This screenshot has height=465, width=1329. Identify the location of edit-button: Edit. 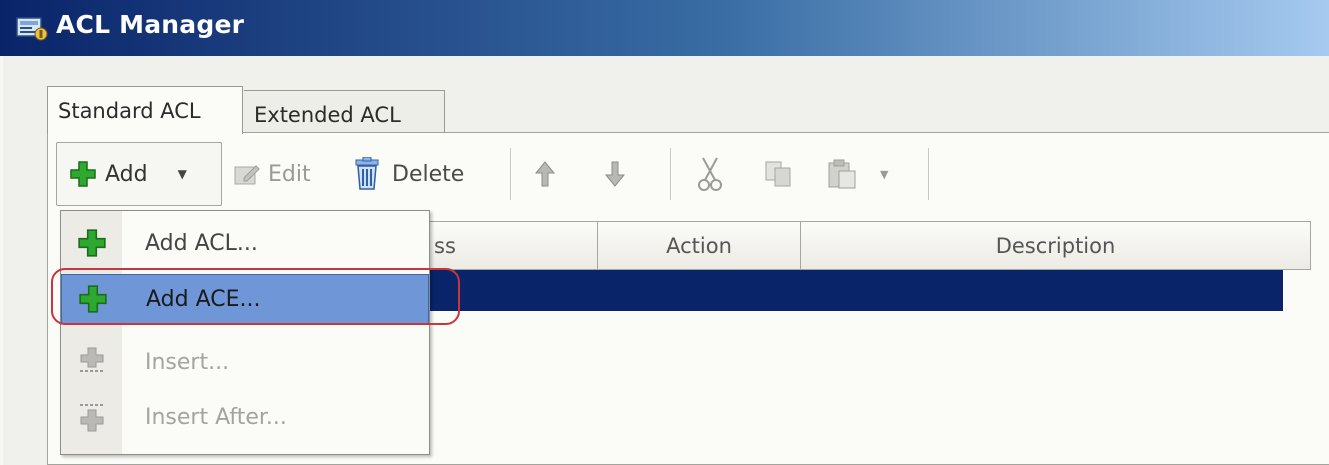
(271, 174).